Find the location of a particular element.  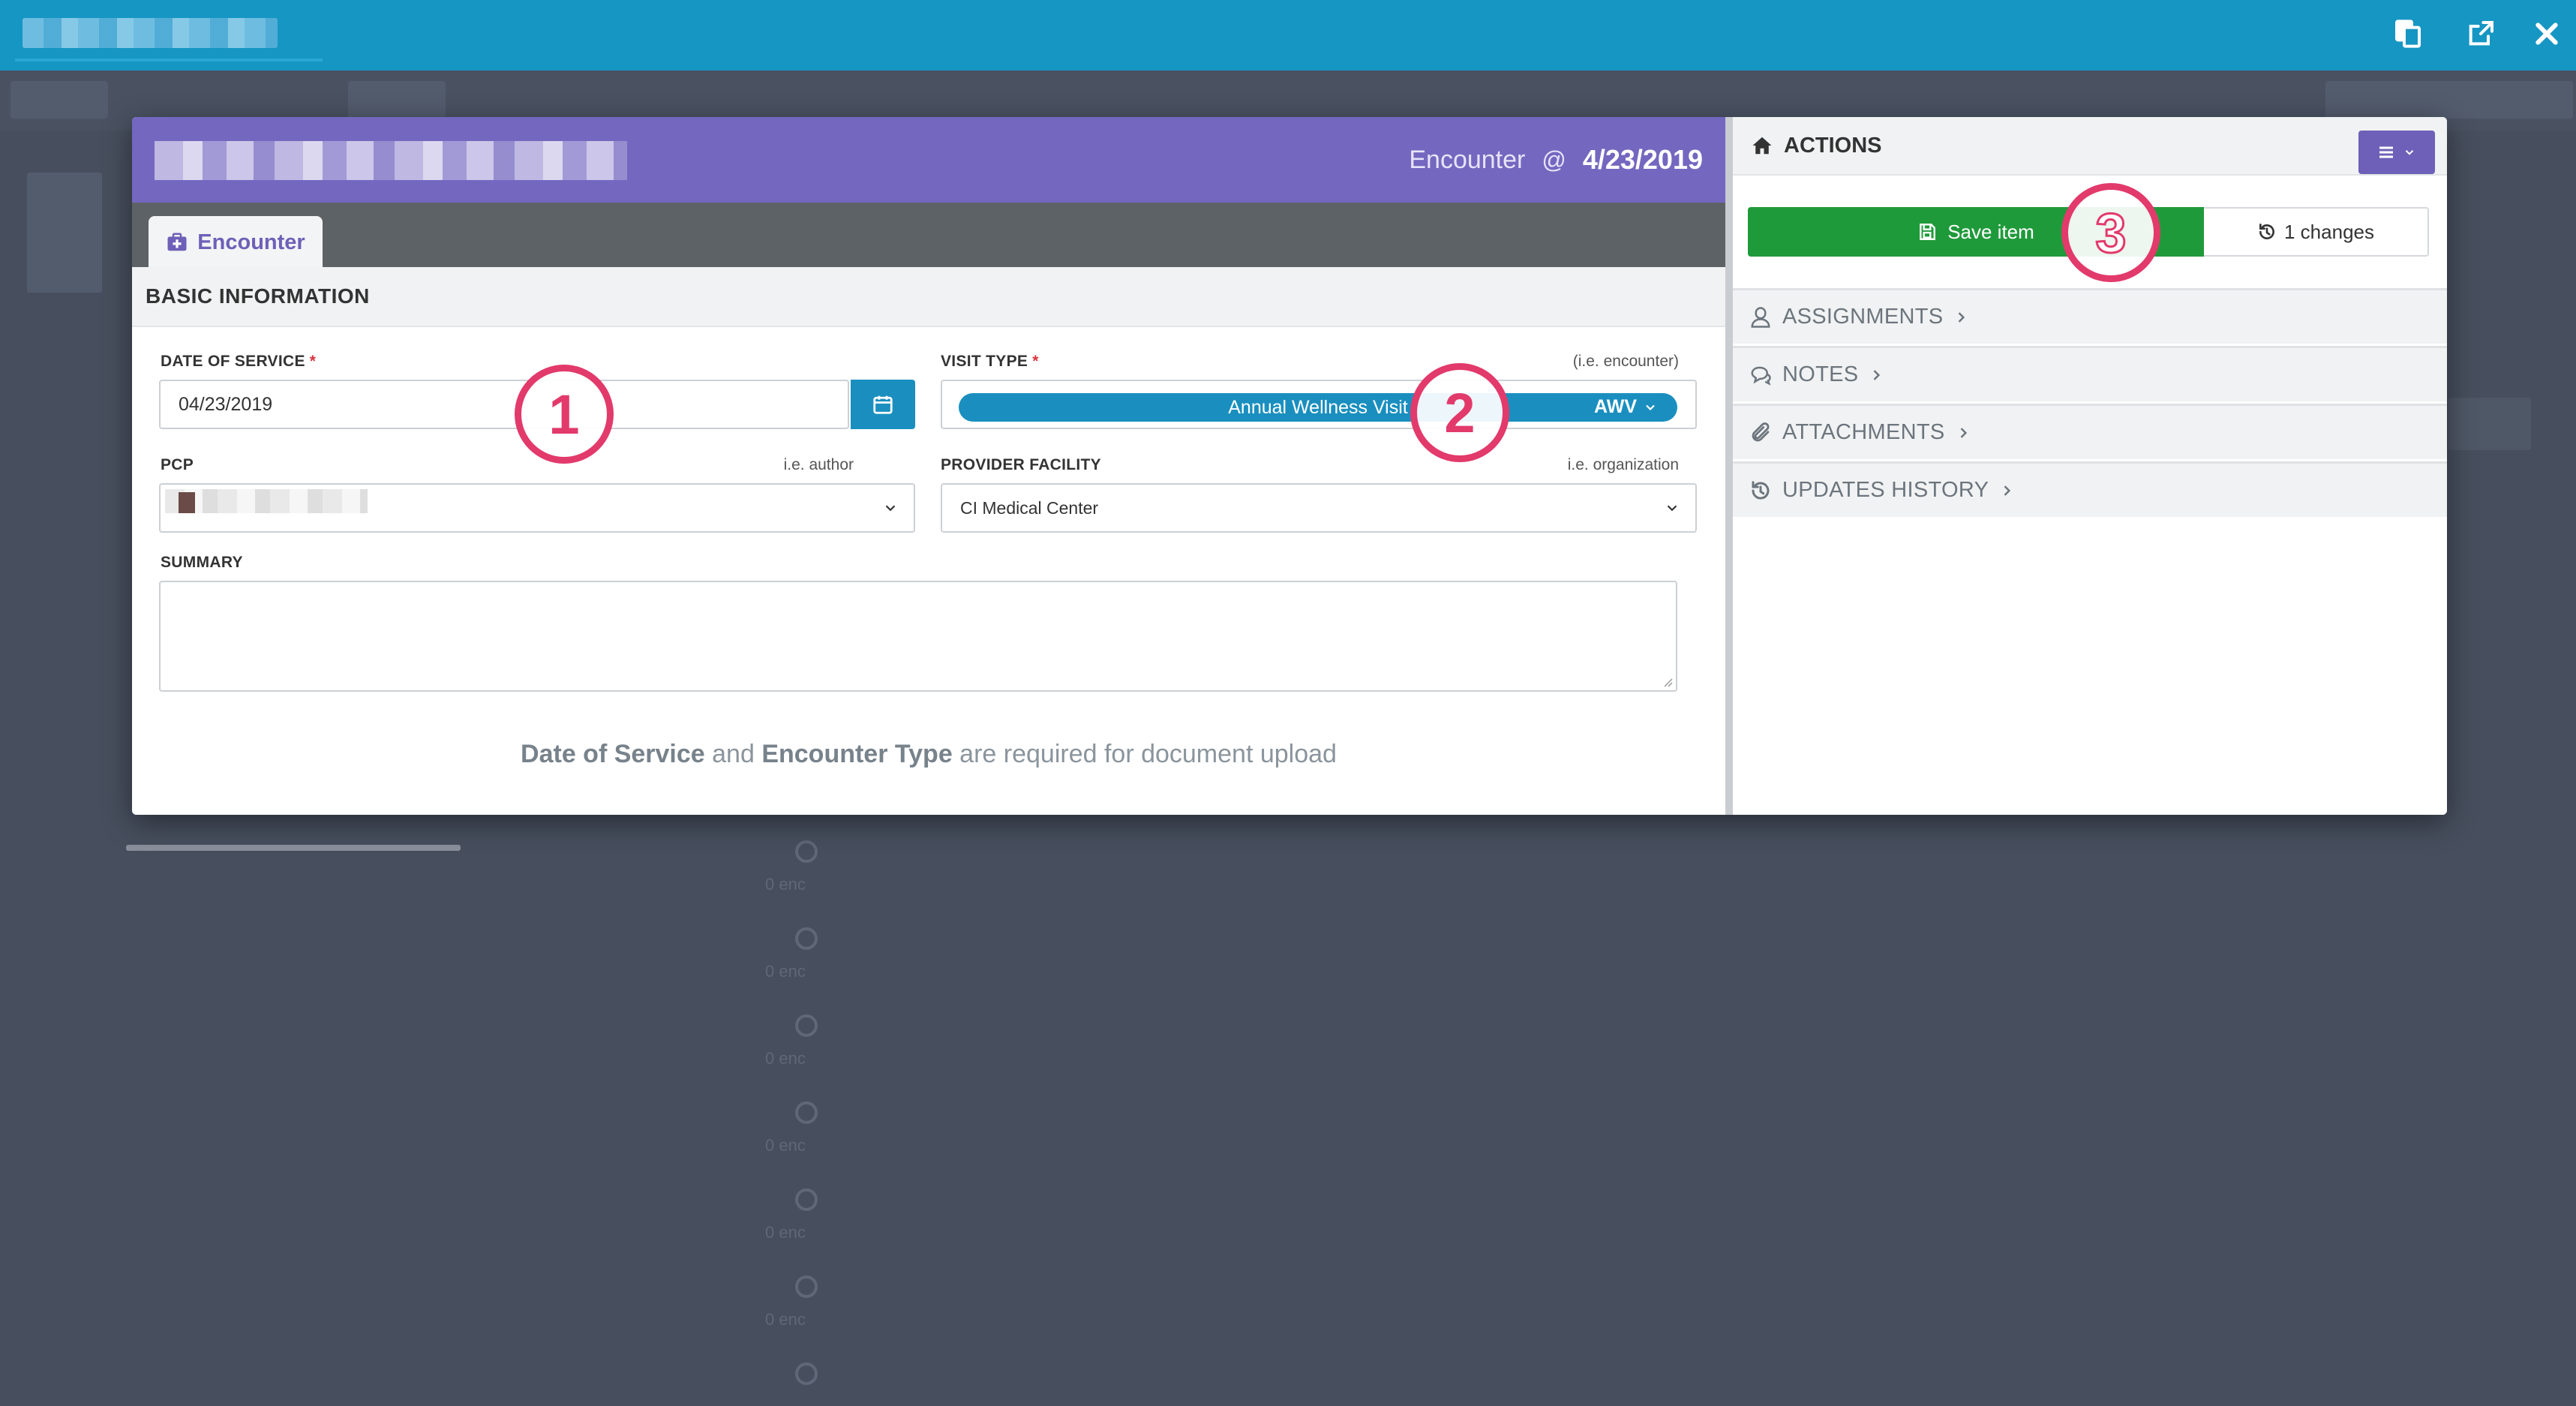

menu-icon is located at coordinates (2386, 152).